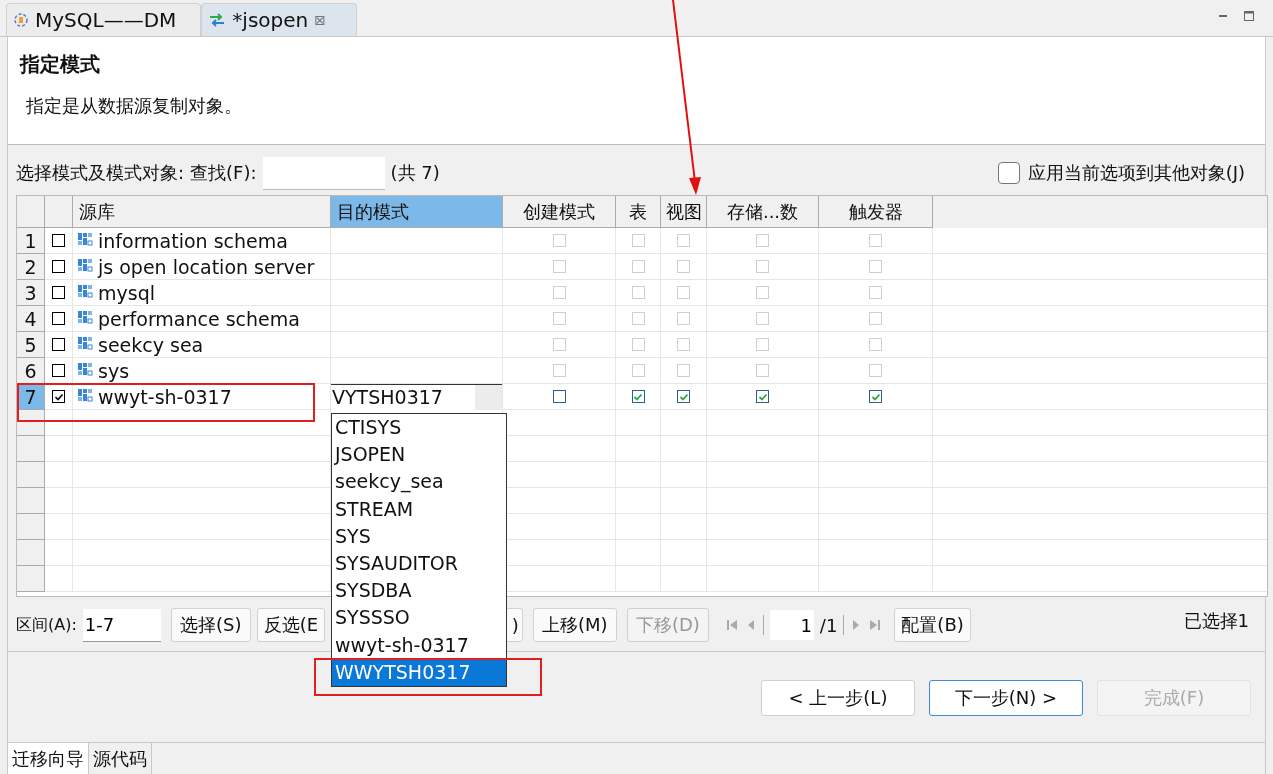 This screenshot has width=1273, height=774. What do you see at coordinates (31, 241) in the screenshot?
I see `row-number: 1` at bounding box center [31, 241].